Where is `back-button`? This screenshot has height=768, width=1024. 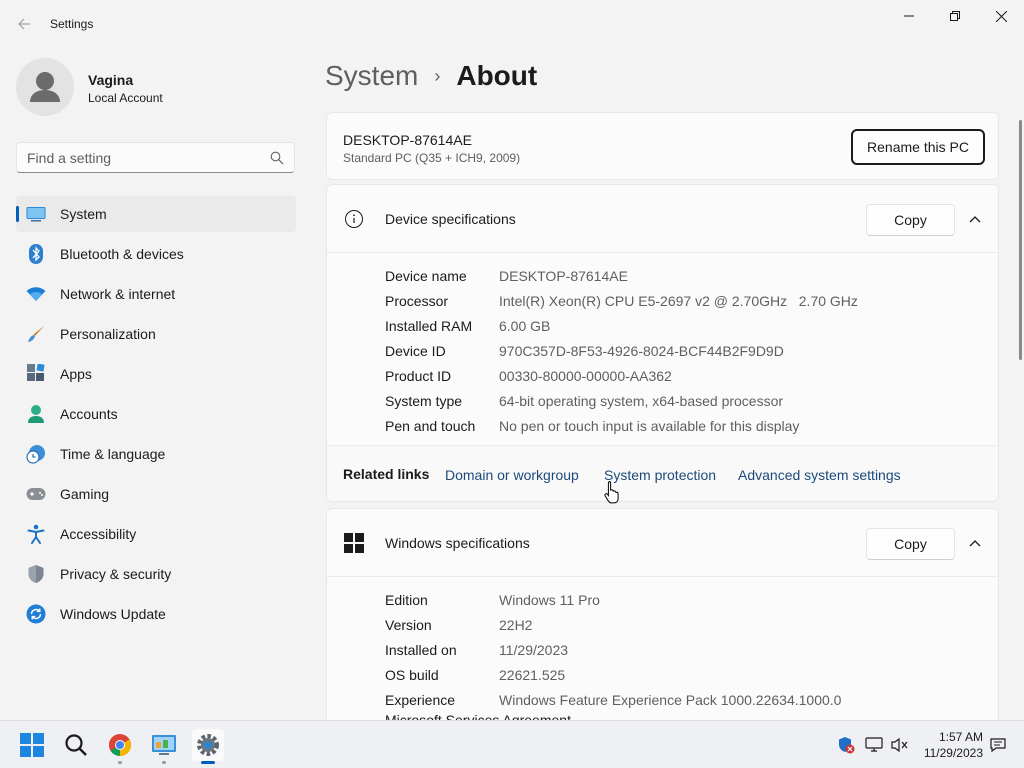
back-button is located at coordinates (24, 24).